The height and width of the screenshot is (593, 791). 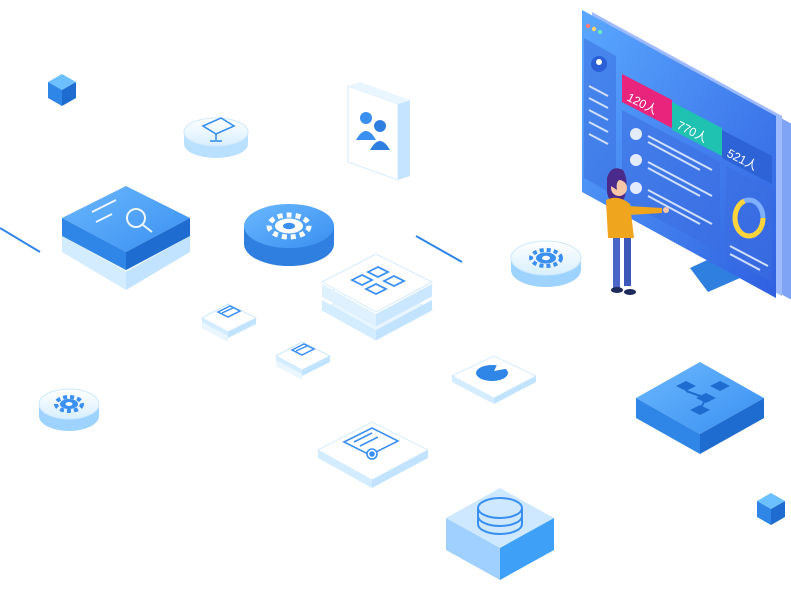 What do you see at coordinates (377, 297) in the screenshot?
I see `grid-stack` at bounding box center [377, 297].